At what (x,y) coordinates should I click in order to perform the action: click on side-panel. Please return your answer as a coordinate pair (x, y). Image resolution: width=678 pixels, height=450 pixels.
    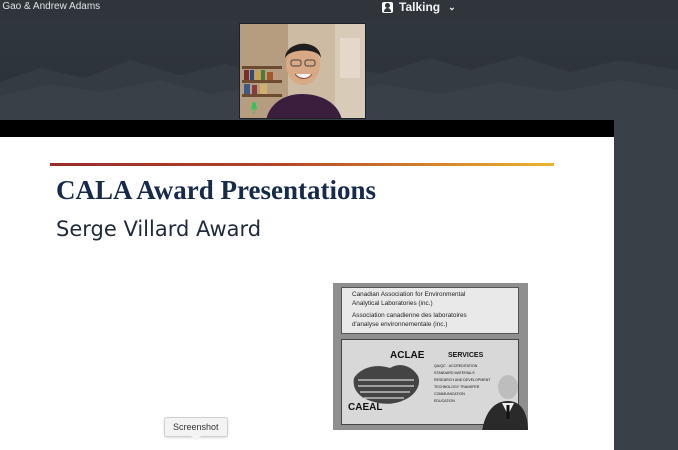
    Looking at the image, I should click on (646, 285).